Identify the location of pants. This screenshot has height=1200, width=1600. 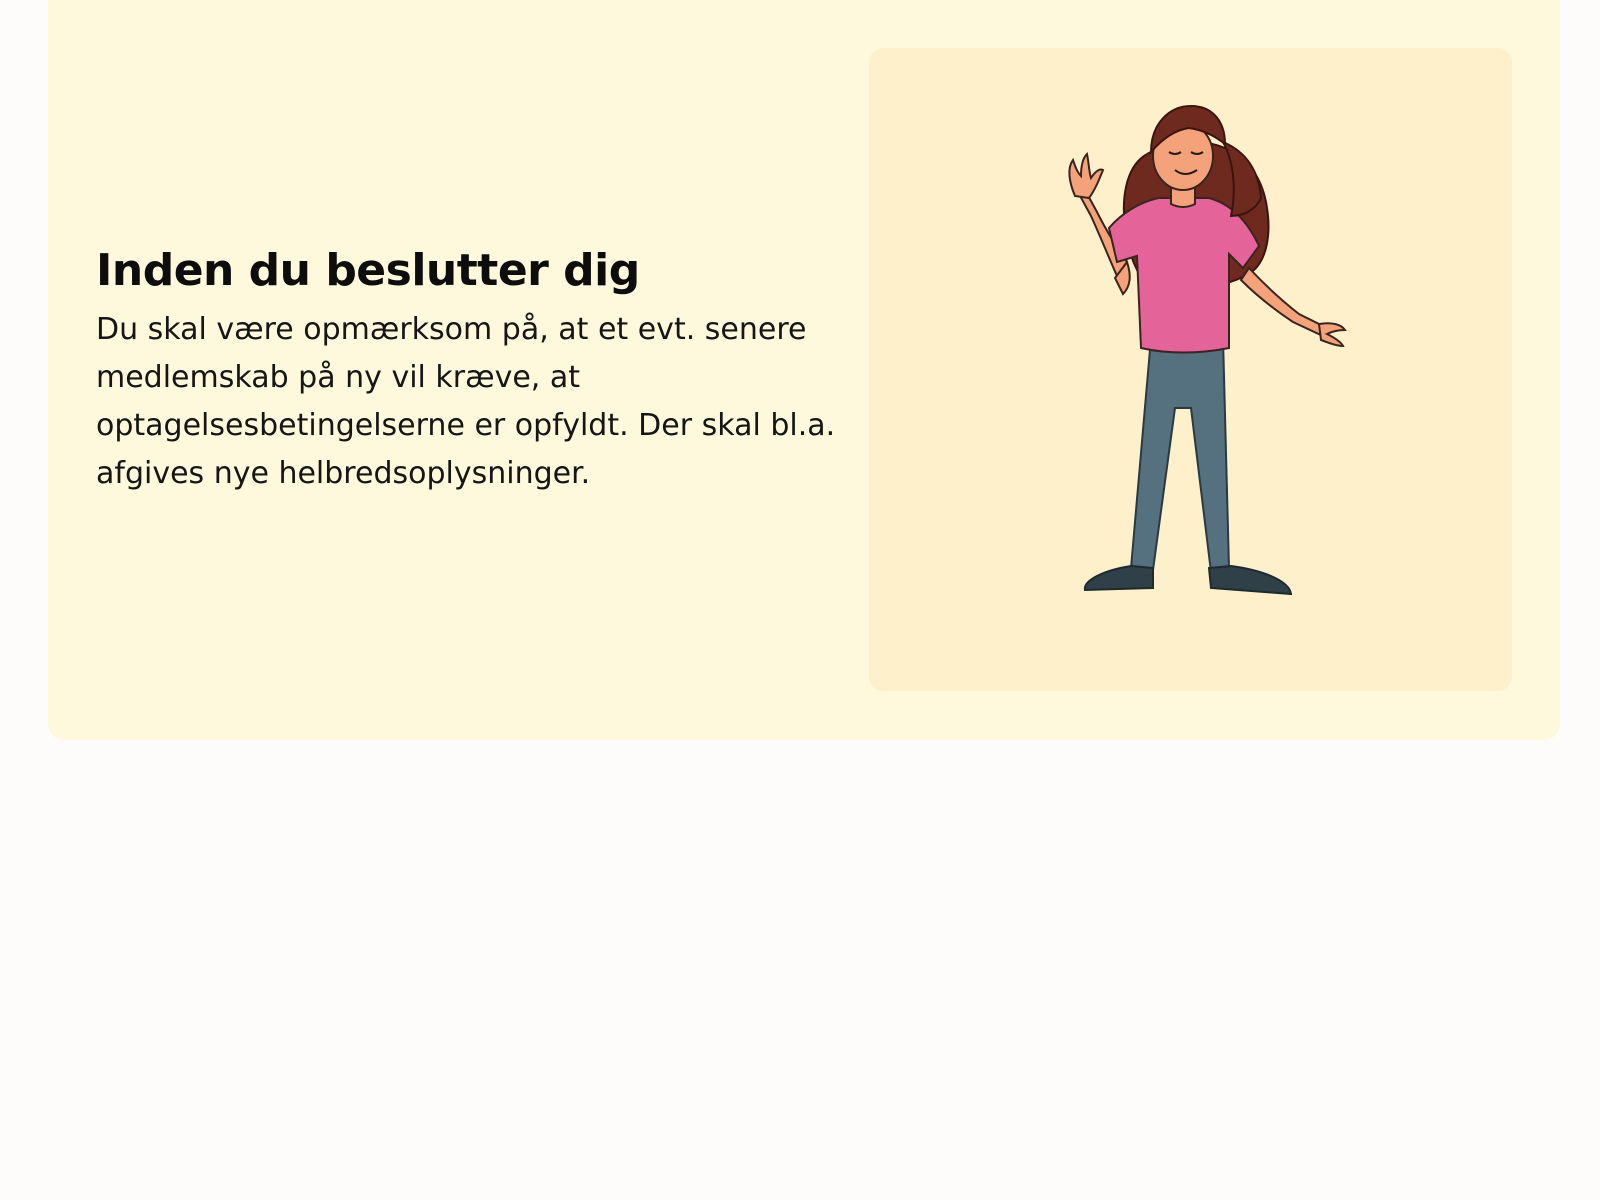
(1180, 455).